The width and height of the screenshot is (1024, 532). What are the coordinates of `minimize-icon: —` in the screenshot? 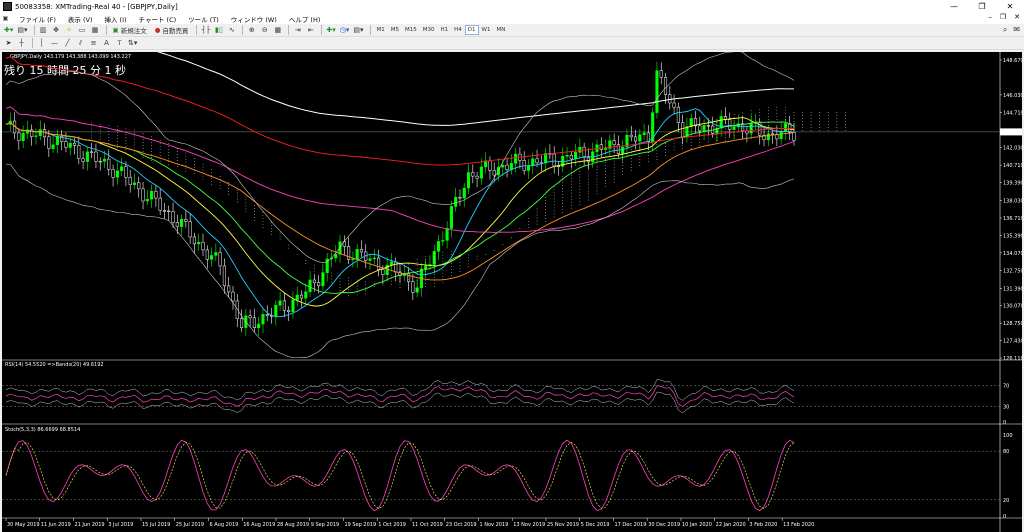 It's located at (954, 6).